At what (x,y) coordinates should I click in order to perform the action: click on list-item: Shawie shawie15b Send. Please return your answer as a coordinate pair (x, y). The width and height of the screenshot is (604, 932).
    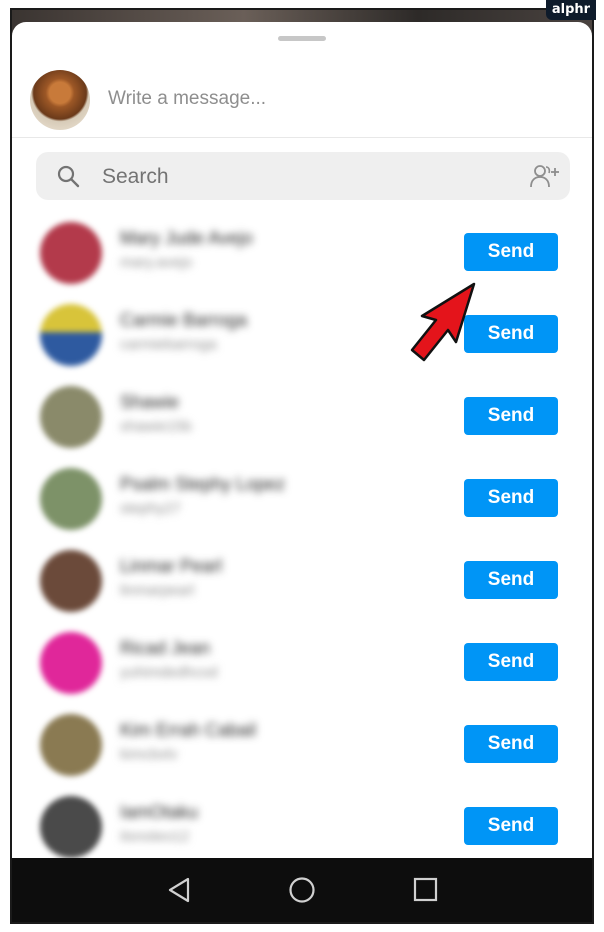
    Looking at the image, I should click on (302, 423).